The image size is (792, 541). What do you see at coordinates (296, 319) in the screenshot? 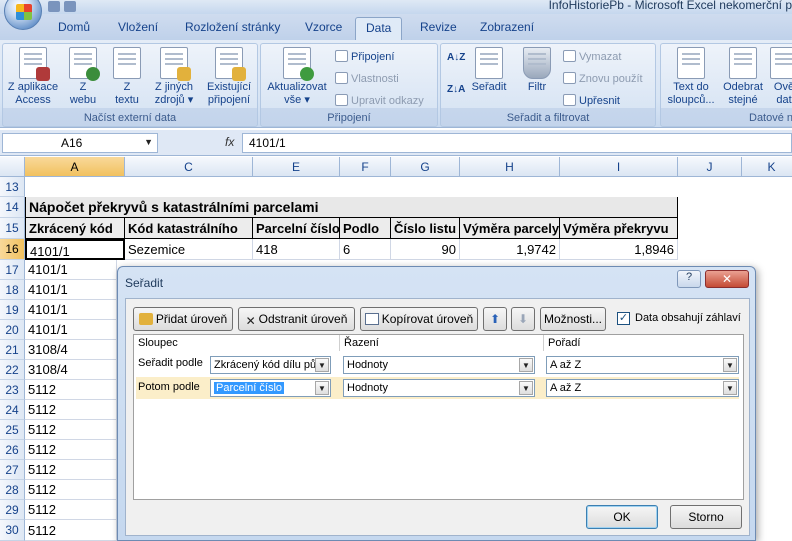
I see `delete-level-button: ✕ Odstranit úroveň` at bounding box center [296, 319].